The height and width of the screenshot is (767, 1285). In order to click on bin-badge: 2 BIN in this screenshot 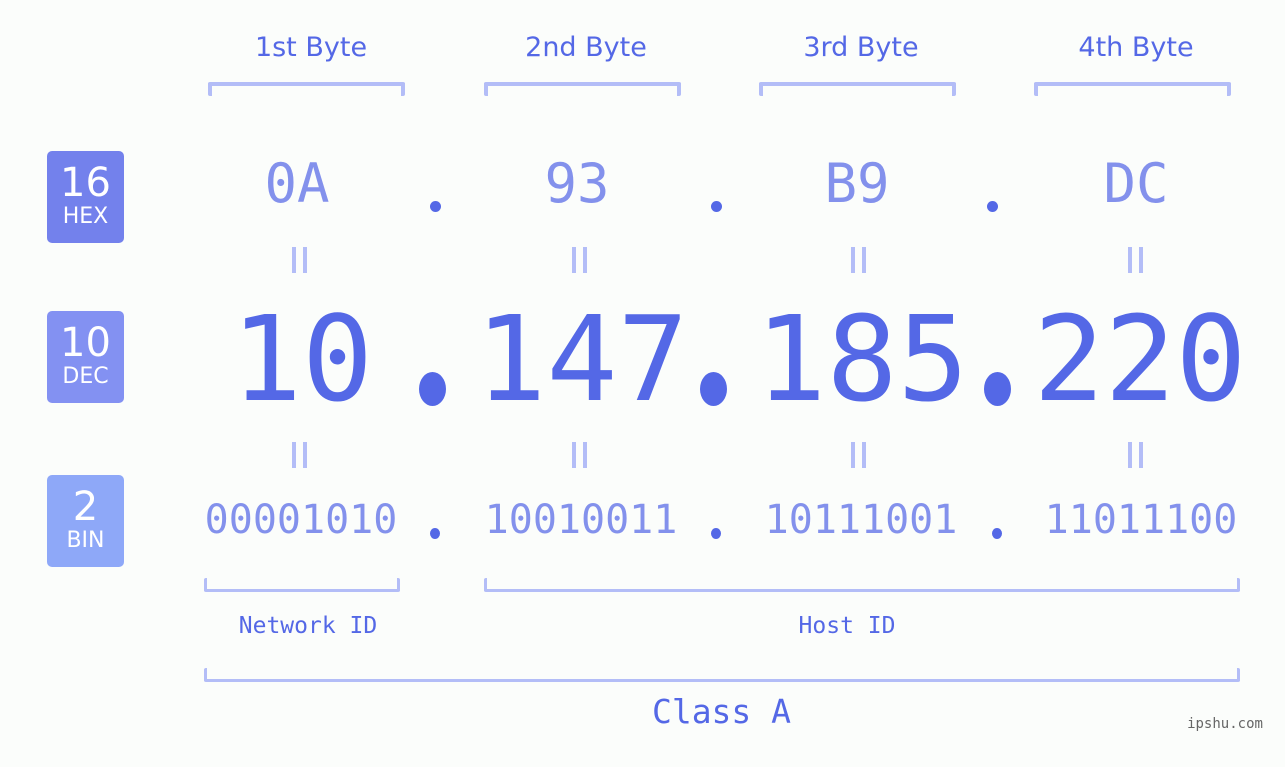, I will do `click(85, 521)`.